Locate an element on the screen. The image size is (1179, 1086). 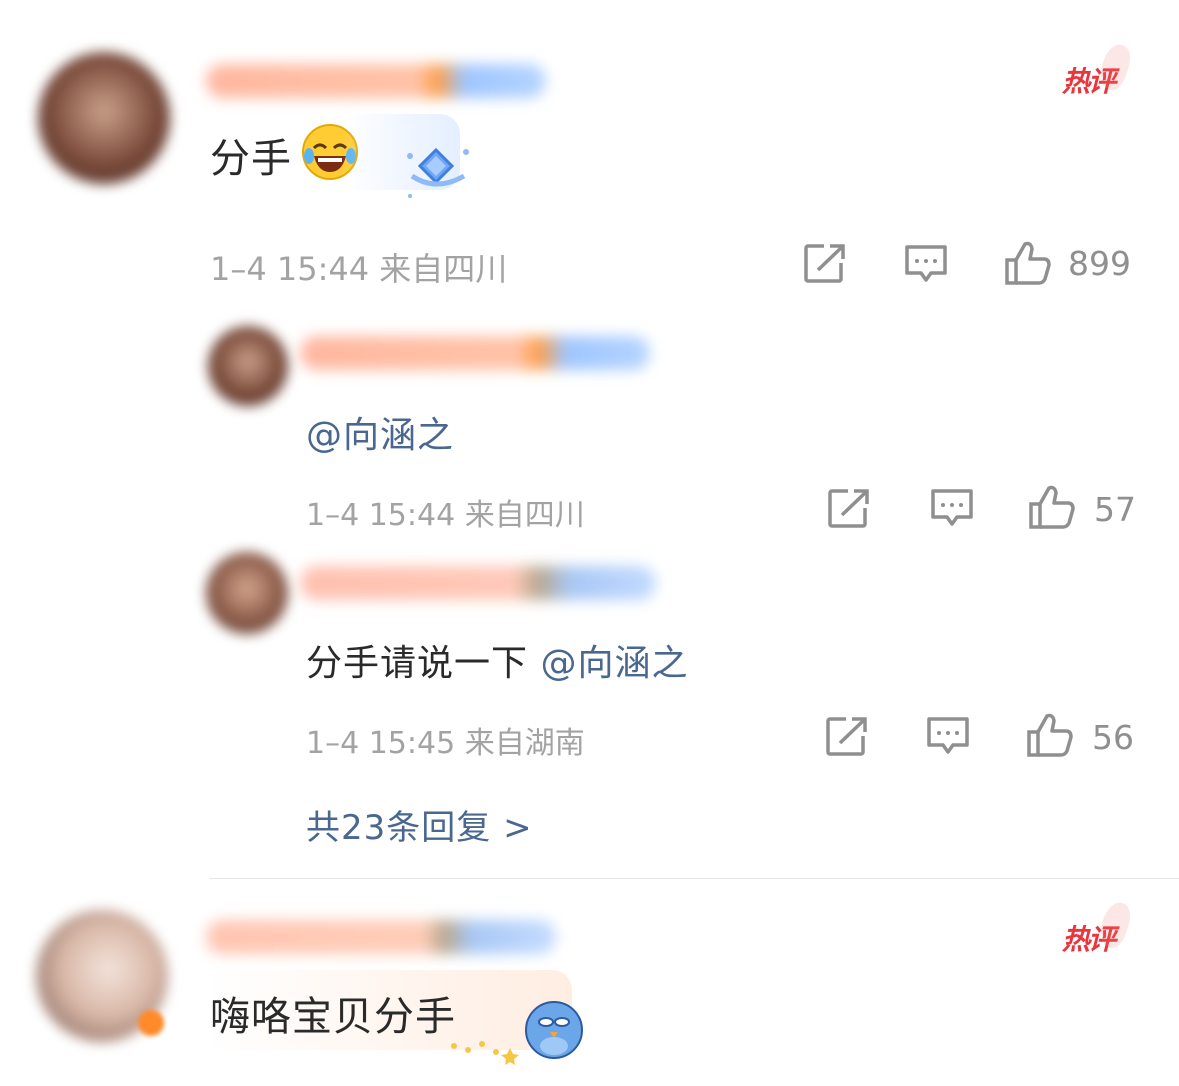
more-replies-link: 共23条回复 > is located at coordinates (419, 824).